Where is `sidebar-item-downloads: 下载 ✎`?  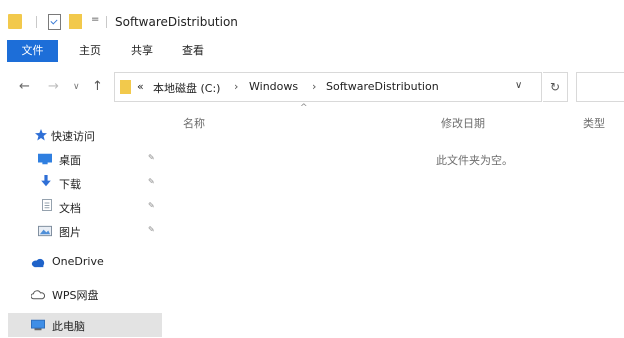 sidebar-item-downloads: 下载 ✎ is located at coordinates (81, 183).